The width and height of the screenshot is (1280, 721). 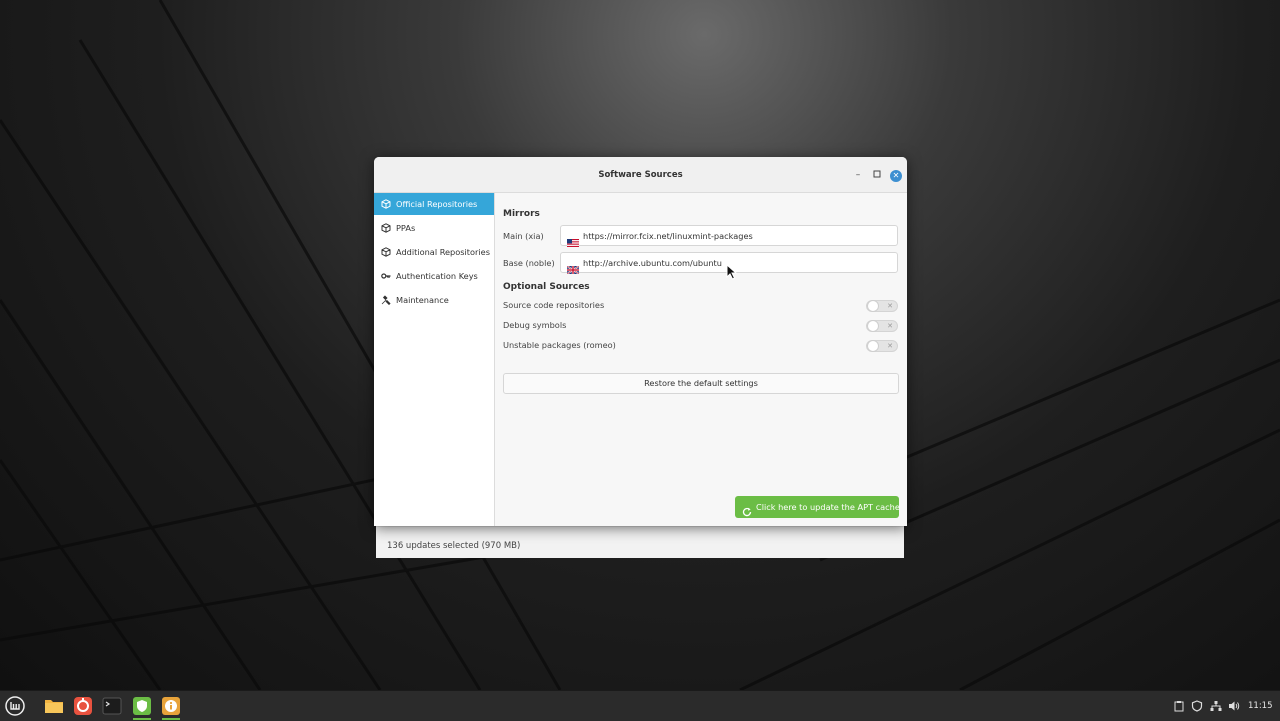 I want to click on tools-icon, so click(x=386, y=300).